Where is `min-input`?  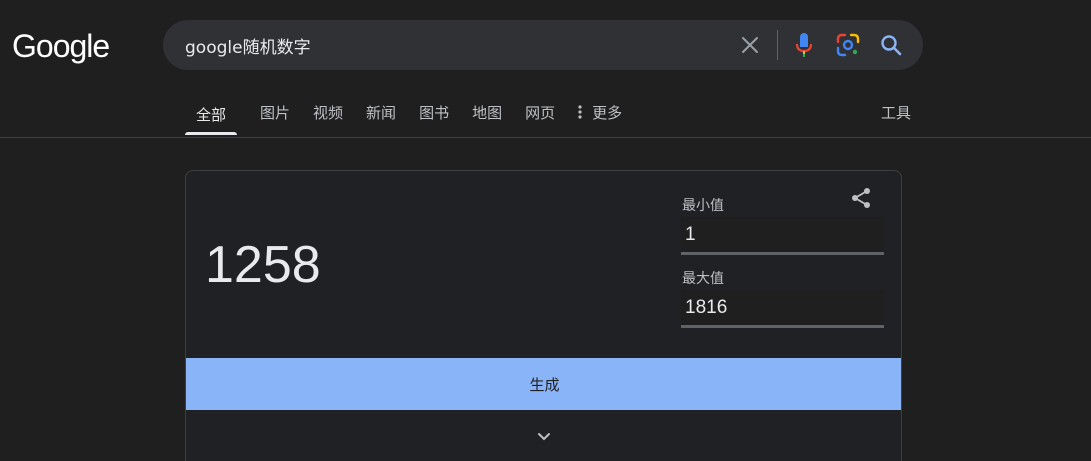 min-input is located at coordinates (782, 234).